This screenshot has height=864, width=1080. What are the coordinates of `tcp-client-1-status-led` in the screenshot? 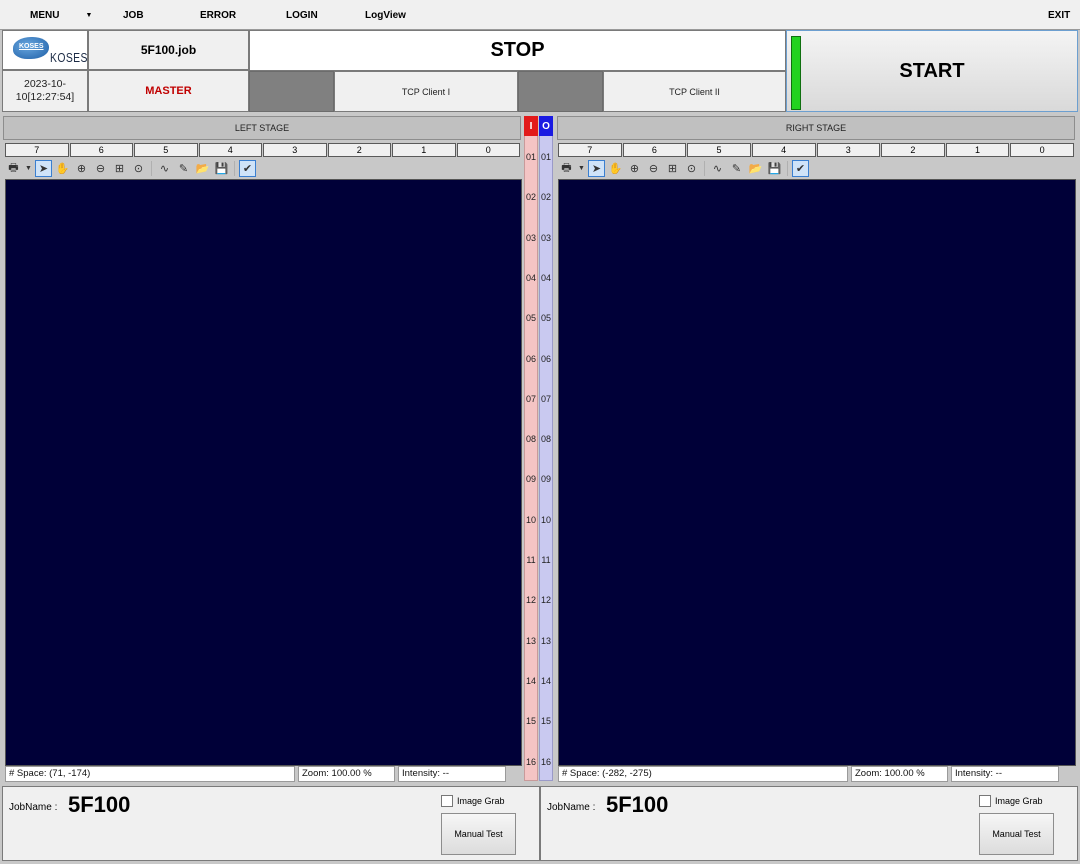 It's located at (291, 91).